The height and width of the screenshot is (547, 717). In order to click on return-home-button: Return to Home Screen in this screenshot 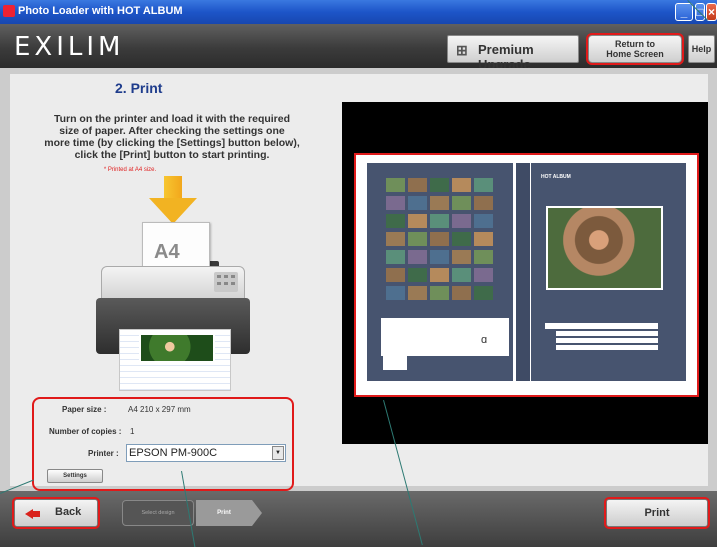, I will do `click(635, 49)`.